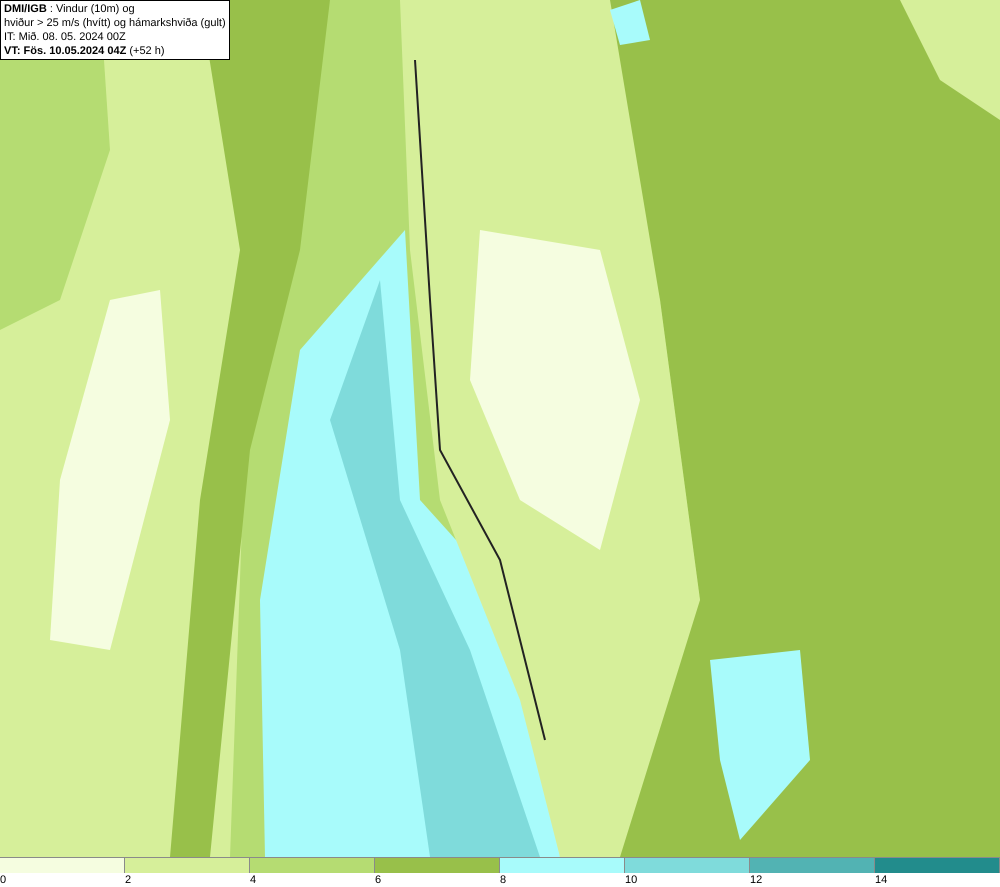  I want to click on title-line: hviður > 25 m/s (hvítt) og hámarkshviða (gult), so click(115, 23).